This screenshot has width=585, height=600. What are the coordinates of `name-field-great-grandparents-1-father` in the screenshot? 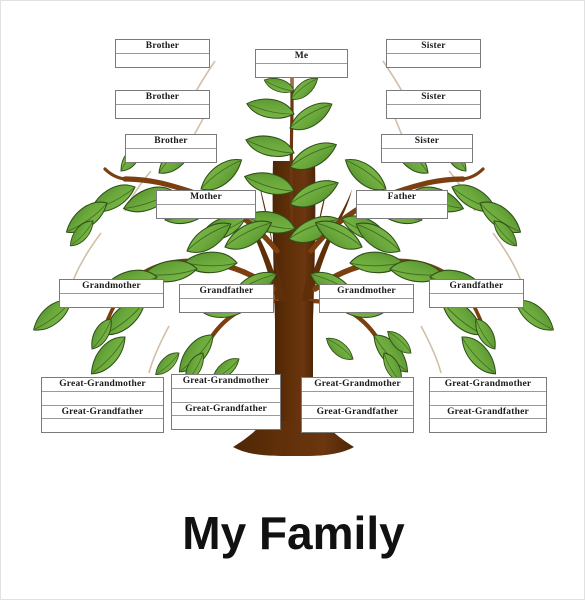 It's located at (102, 425).